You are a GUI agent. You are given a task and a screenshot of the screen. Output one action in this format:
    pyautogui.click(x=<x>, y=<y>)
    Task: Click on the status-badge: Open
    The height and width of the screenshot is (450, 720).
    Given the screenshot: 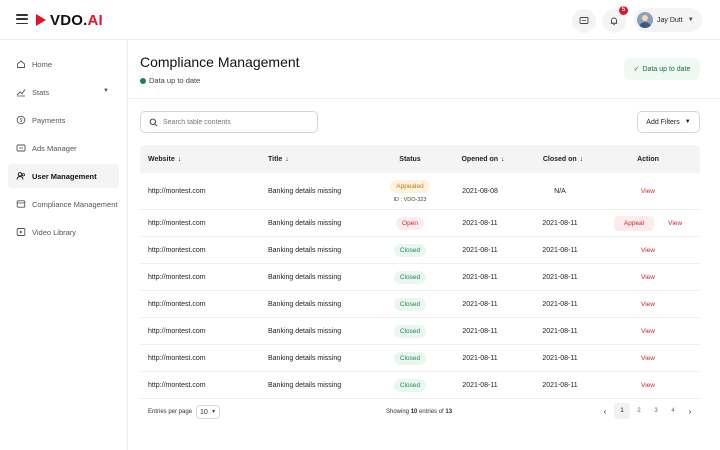 What is the action you would take?
    pyautogui.click(x=410, y=223)
    